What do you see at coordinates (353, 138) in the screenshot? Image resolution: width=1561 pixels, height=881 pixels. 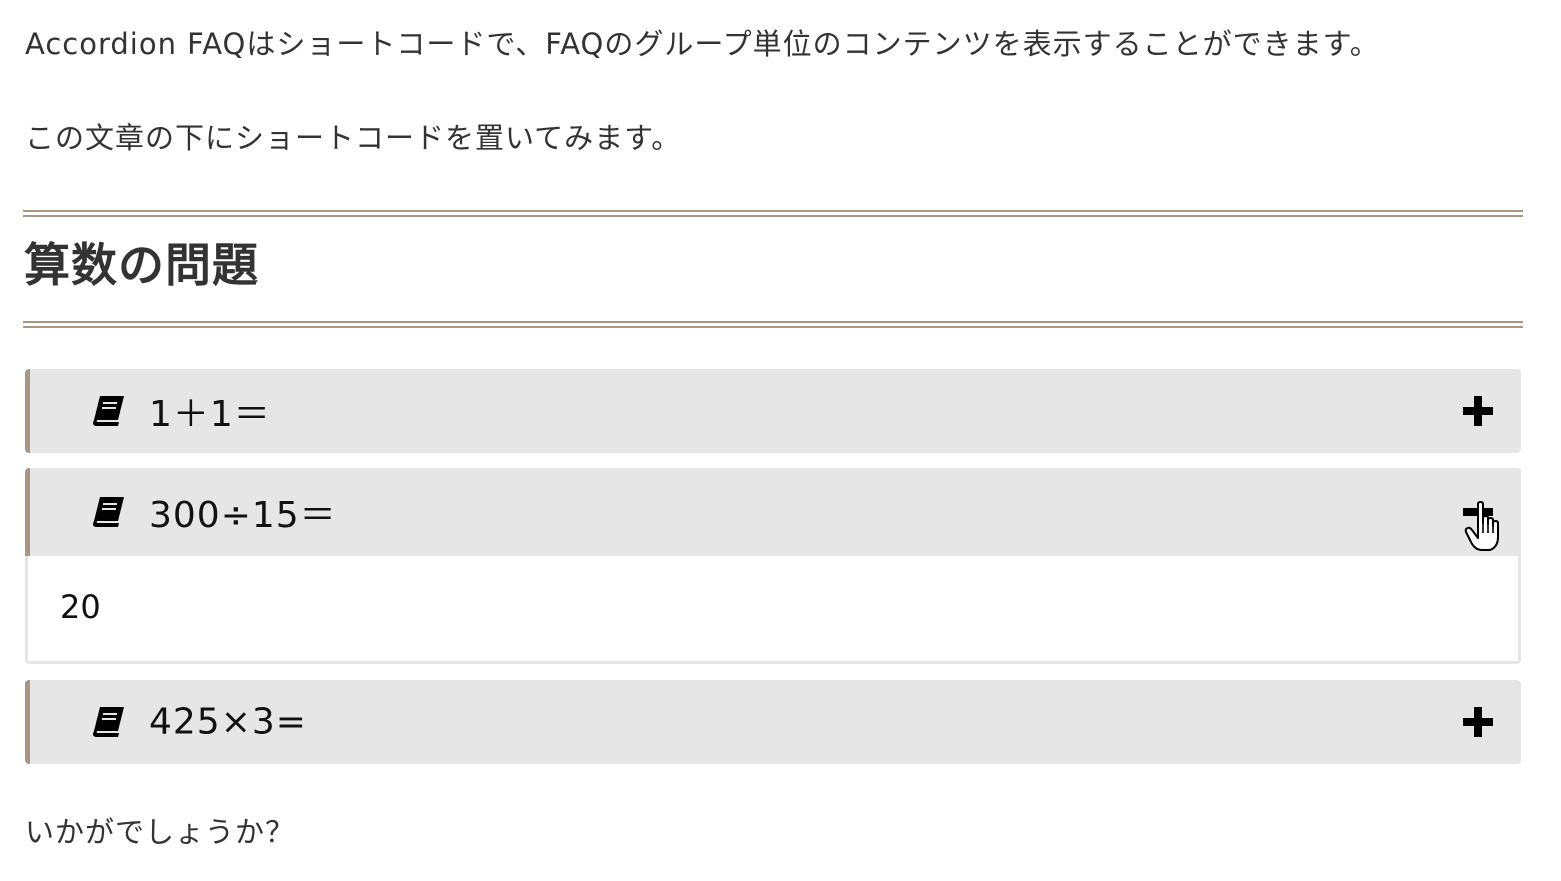 I see `intro-text-2: この文章の下にショートコードを置いてみます。` at bounding box center [353, 138].